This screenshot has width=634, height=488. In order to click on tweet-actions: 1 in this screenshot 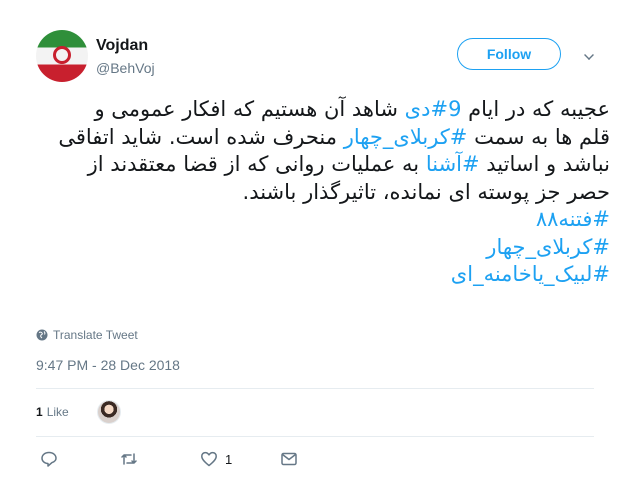, I will do `click(186, 460)`.